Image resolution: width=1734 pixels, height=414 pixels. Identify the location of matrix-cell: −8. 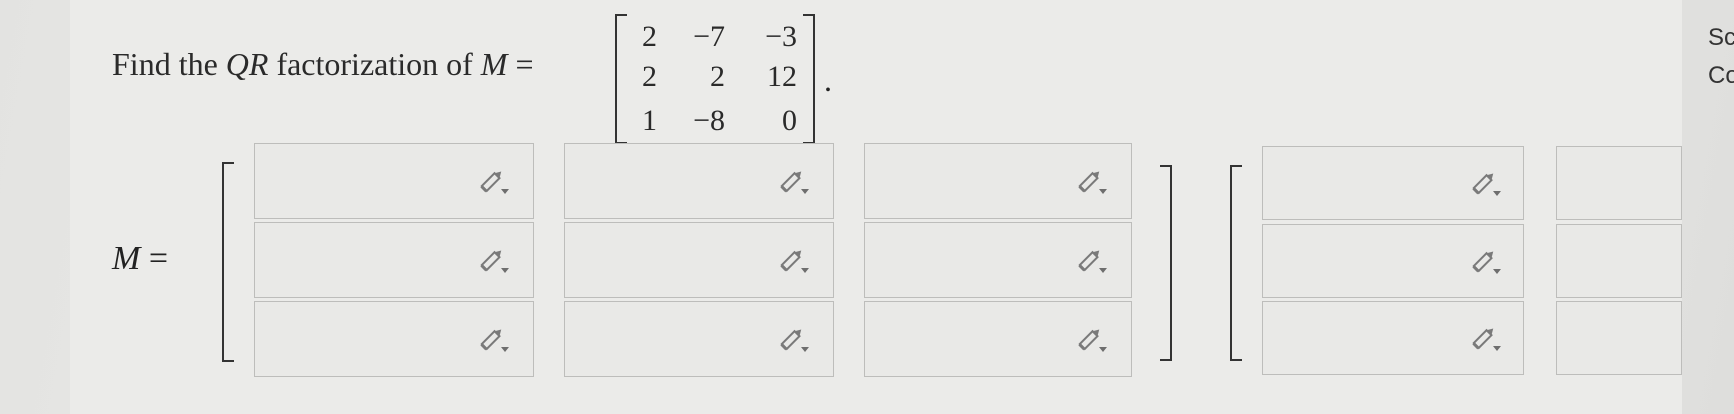
(709, 120).